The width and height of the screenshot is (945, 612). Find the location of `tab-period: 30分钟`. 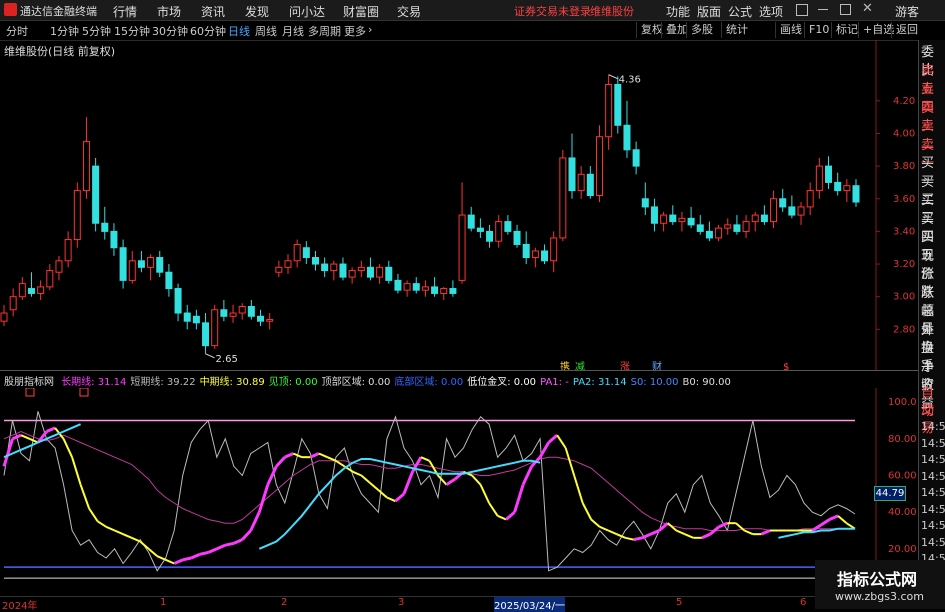

tab-period: 30分钟 is located at coordinates (170, 31).